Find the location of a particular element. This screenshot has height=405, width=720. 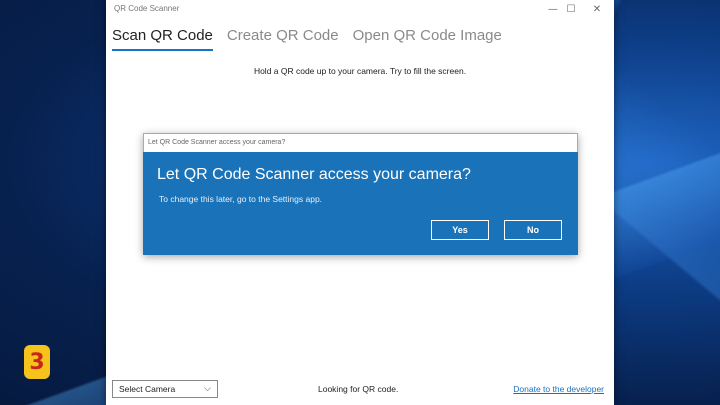

tab-open-qr-code-image: Open QR Code Image is located at coordinates (427, 39).